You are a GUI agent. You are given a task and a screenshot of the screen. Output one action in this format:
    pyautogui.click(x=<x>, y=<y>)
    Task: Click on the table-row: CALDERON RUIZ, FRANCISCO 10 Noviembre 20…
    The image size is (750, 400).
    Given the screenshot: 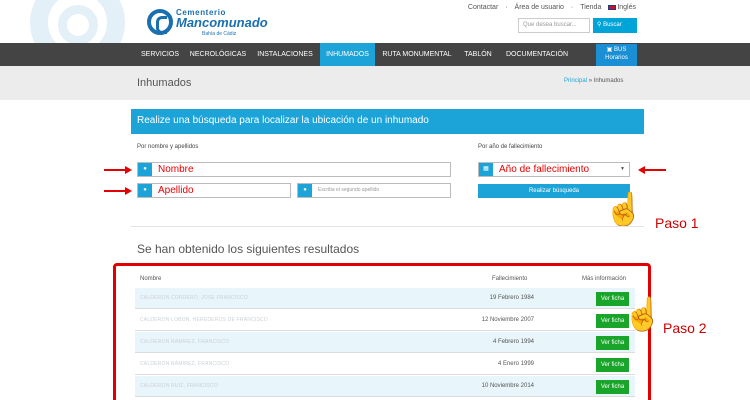 What is the action you would take?
    pyautogui.click(x=385, y=386)
    